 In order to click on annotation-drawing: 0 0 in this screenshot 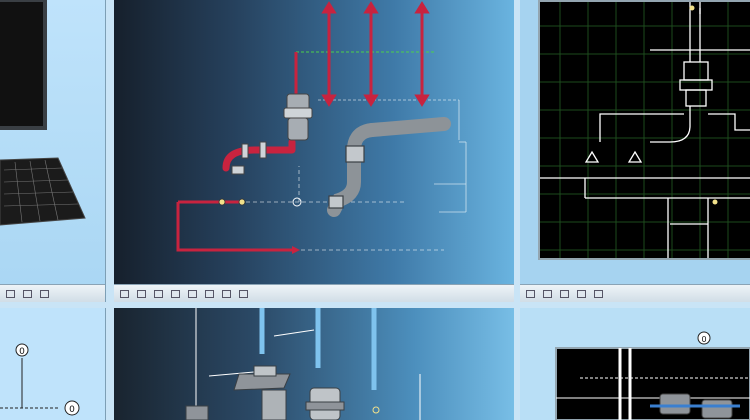, I will do `click(40, 379)`.